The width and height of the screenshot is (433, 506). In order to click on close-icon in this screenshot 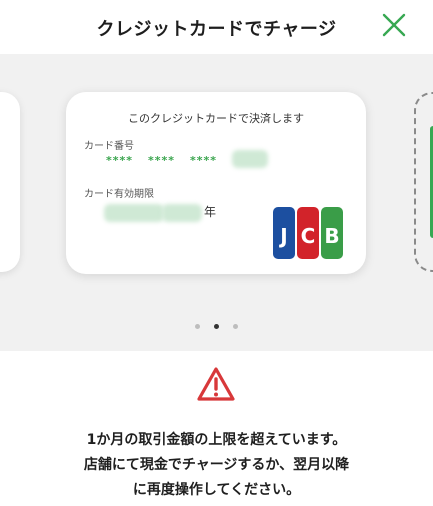, I will do `click(394, 25)`.